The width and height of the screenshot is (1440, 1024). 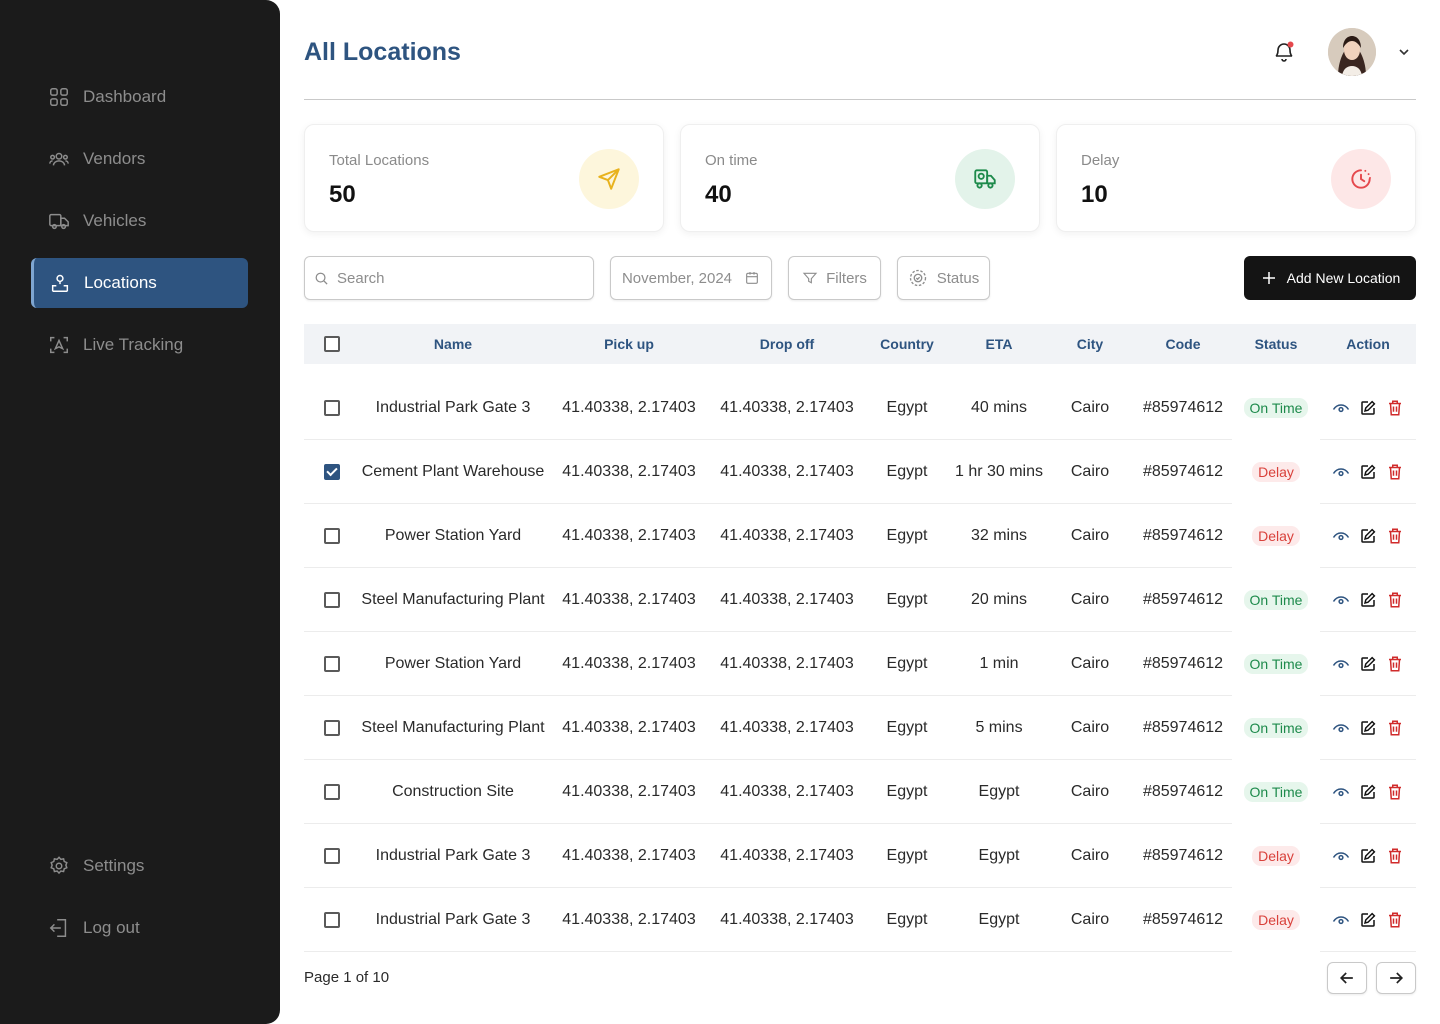 What do you see at coordinates (1347, 978) in the screenshot?
I see `previous-page-button` at bounding box center [1347, 978].